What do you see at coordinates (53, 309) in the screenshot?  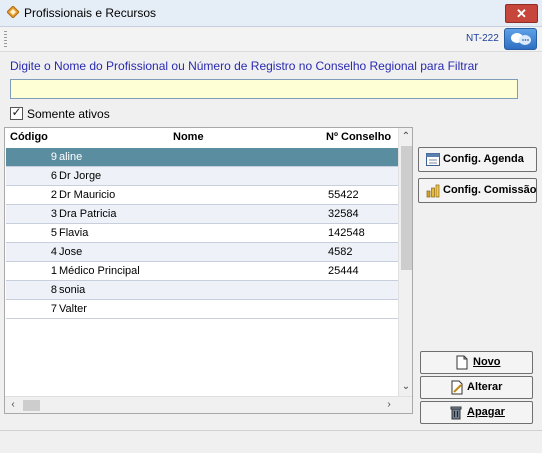 I see `cell-code: 7` at bounding box center [53, 309].